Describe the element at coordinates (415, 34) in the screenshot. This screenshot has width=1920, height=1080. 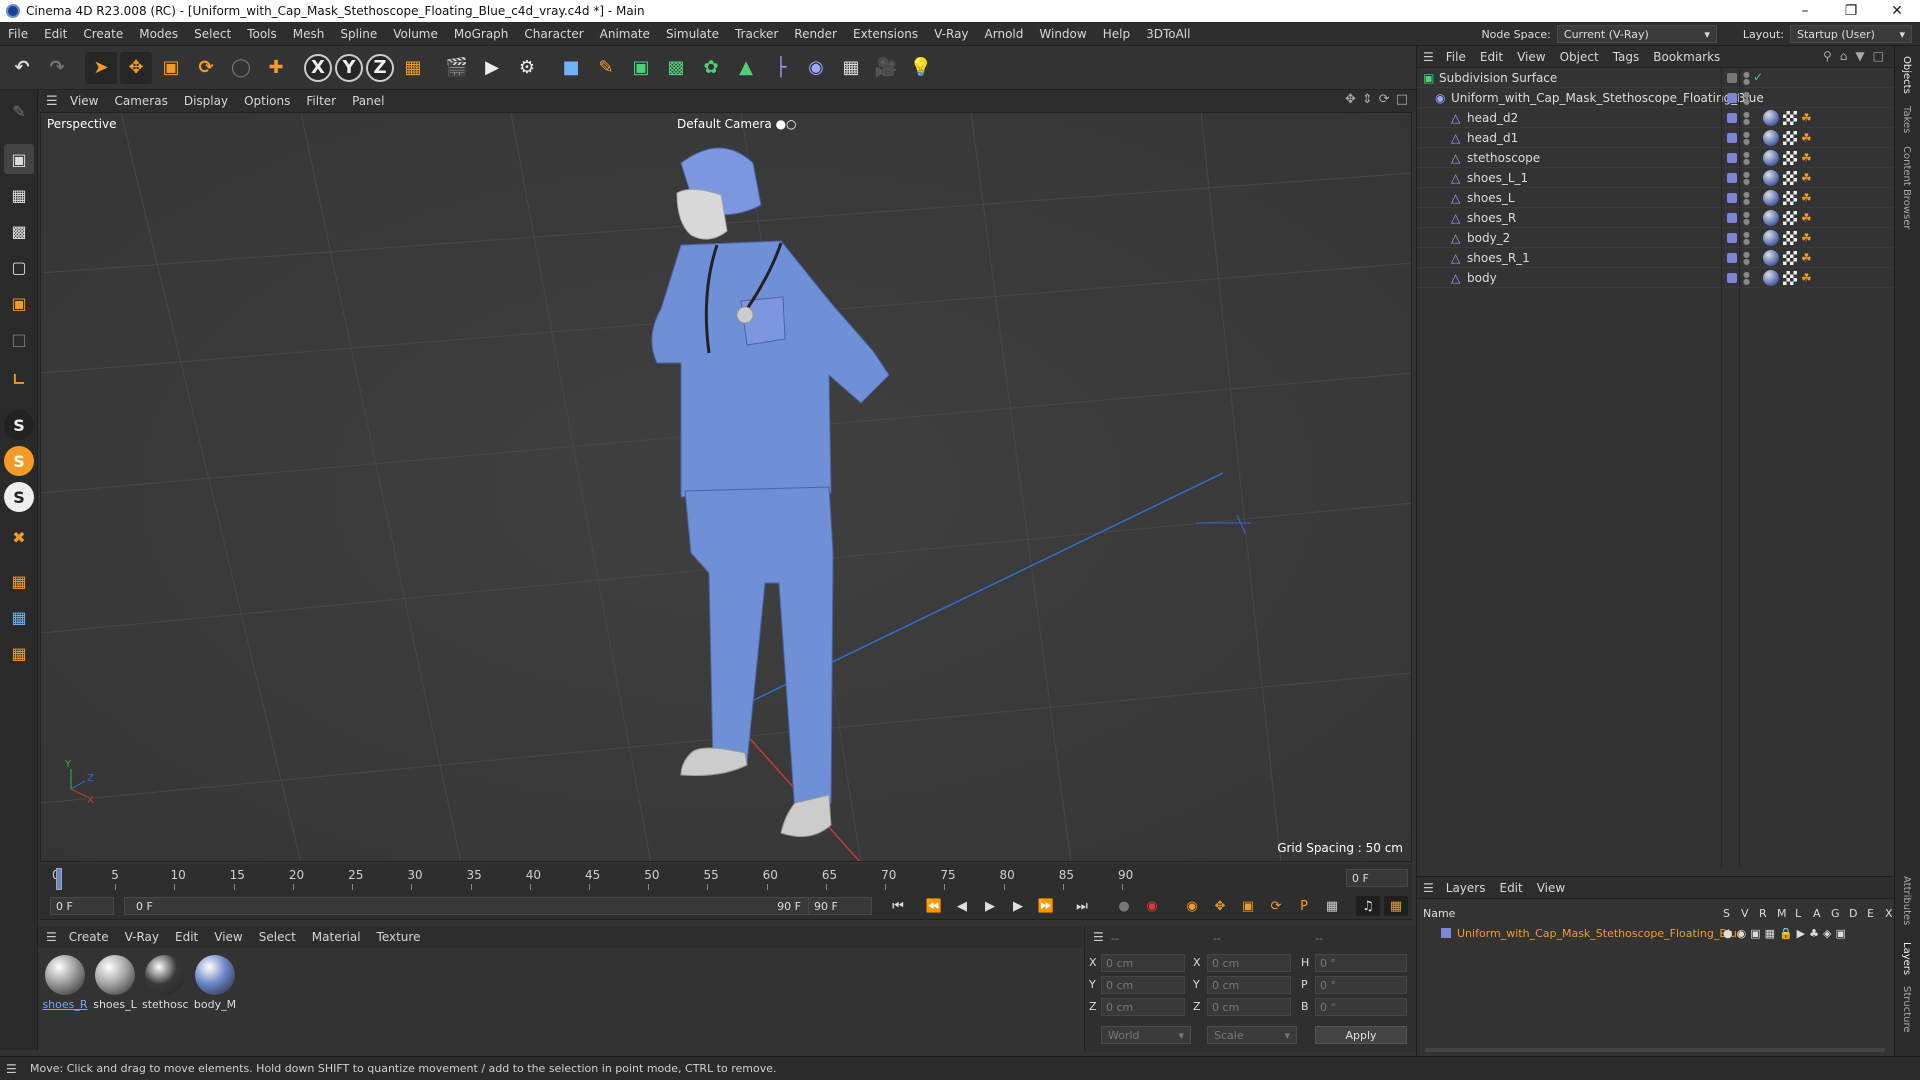
I see `menu-volume: Volume` at that location.